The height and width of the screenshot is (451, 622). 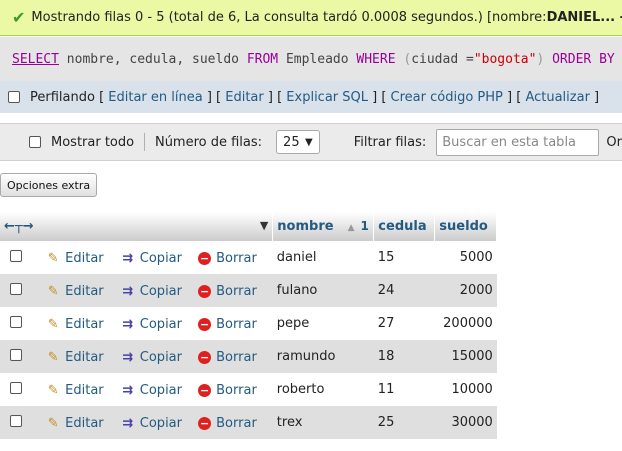 I want to click on divider, so click(x=144, y=142).